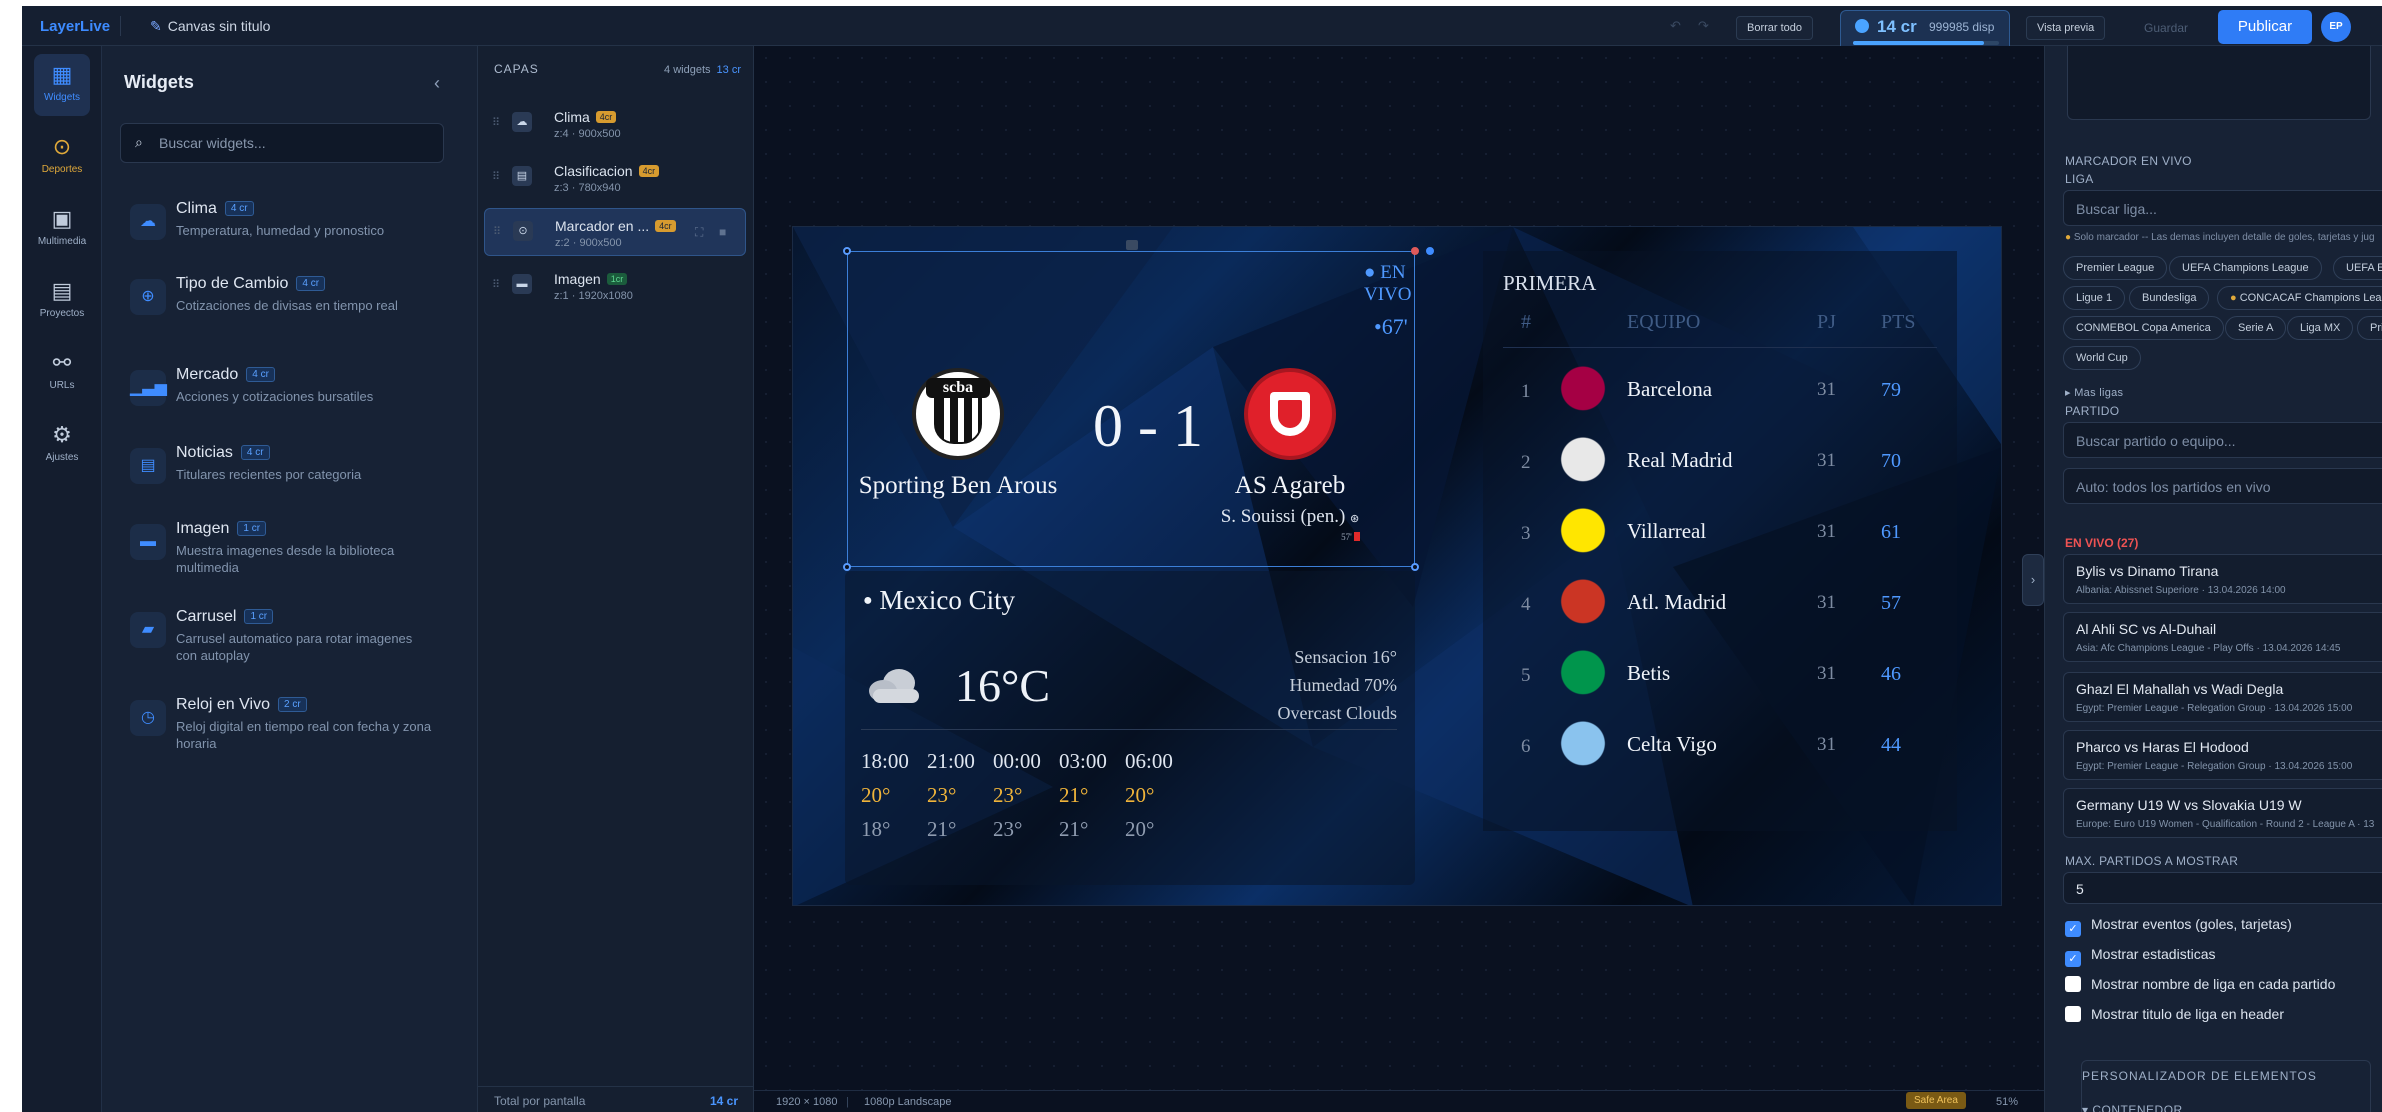 Image resolution: width=2382 pixels, height=1112 pixels. Describe the element at coordinates (2132, 1107) in the screenshot. I see `container-section-toggle: ▾ CONTENEDOR` at that location.